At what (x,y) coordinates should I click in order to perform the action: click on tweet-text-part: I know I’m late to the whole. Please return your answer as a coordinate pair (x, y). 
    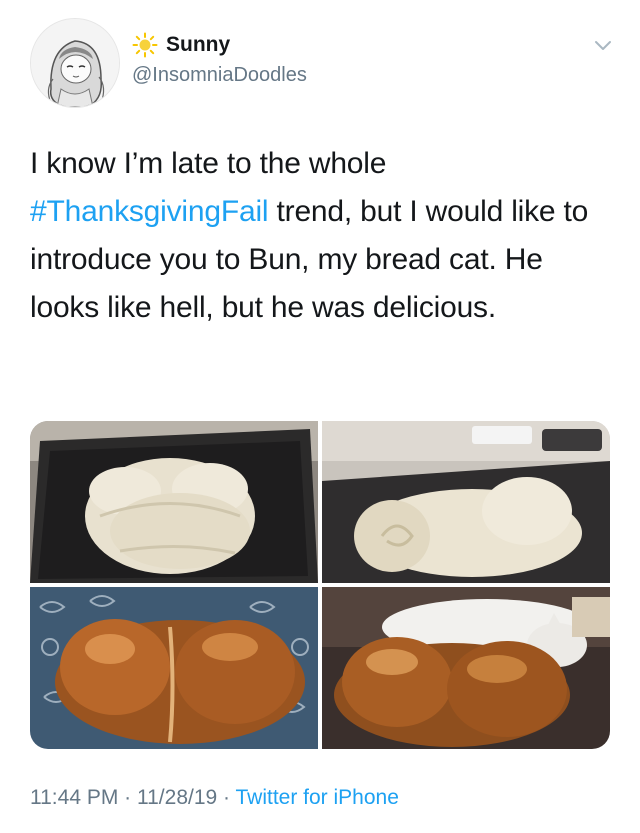
    Looking at the image, I should click on (208, 163).